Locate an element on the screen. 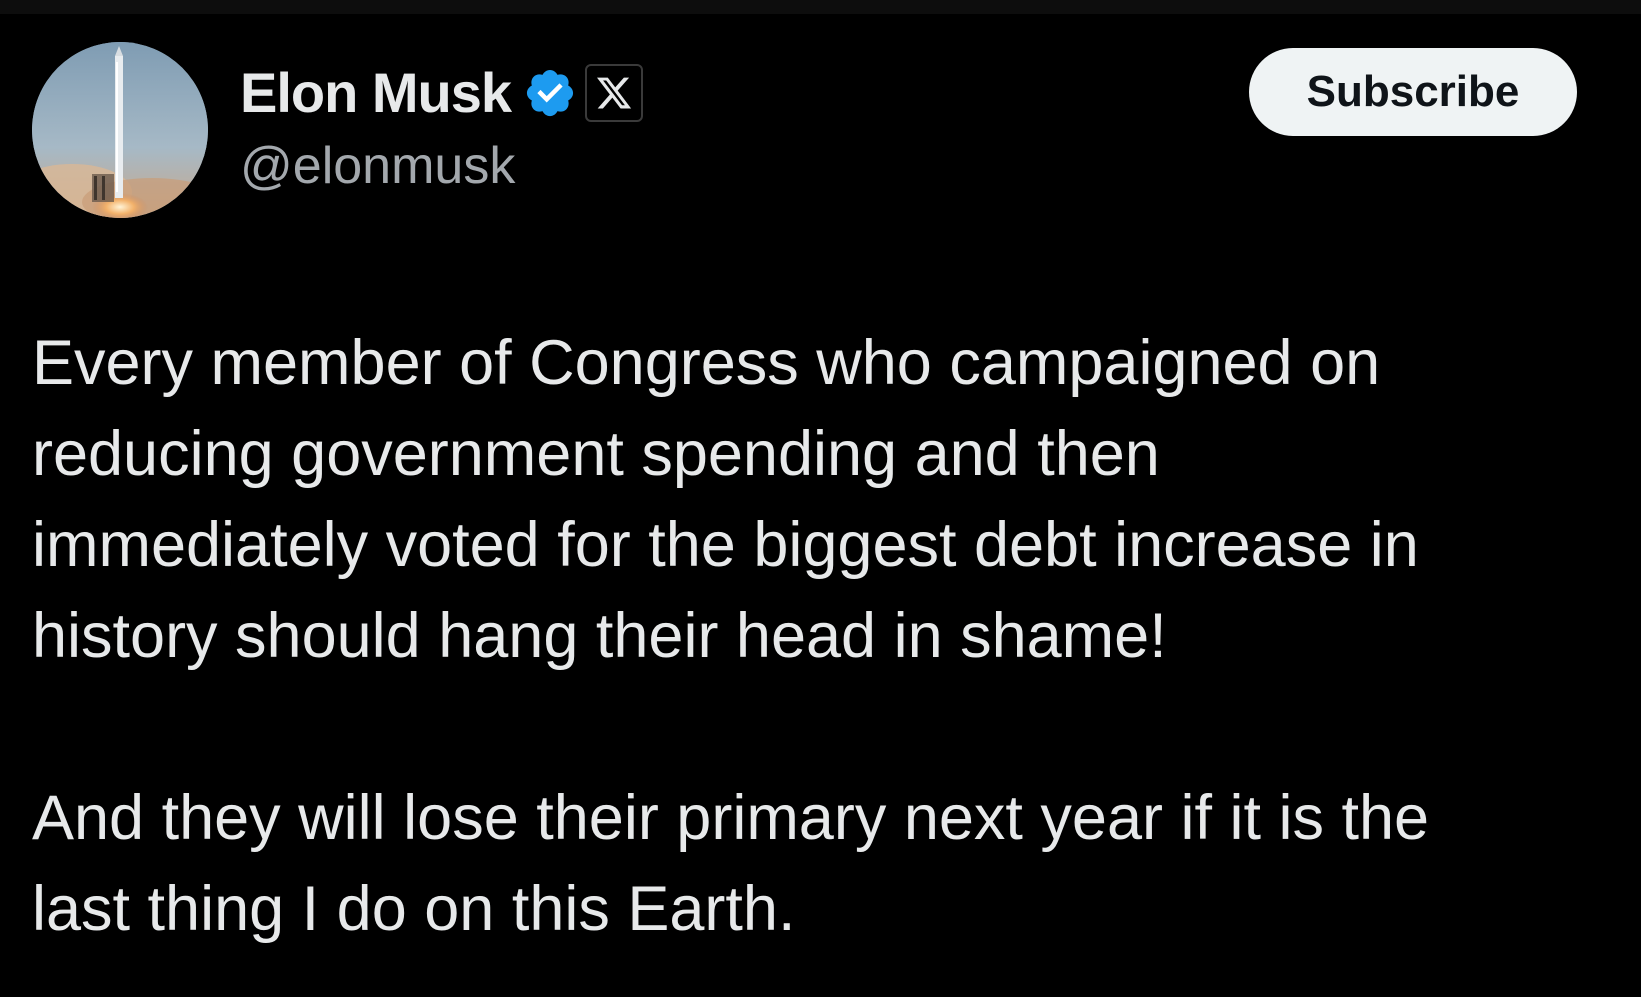  author-display-name: Elon Musk is located at coordinates (376, 93).